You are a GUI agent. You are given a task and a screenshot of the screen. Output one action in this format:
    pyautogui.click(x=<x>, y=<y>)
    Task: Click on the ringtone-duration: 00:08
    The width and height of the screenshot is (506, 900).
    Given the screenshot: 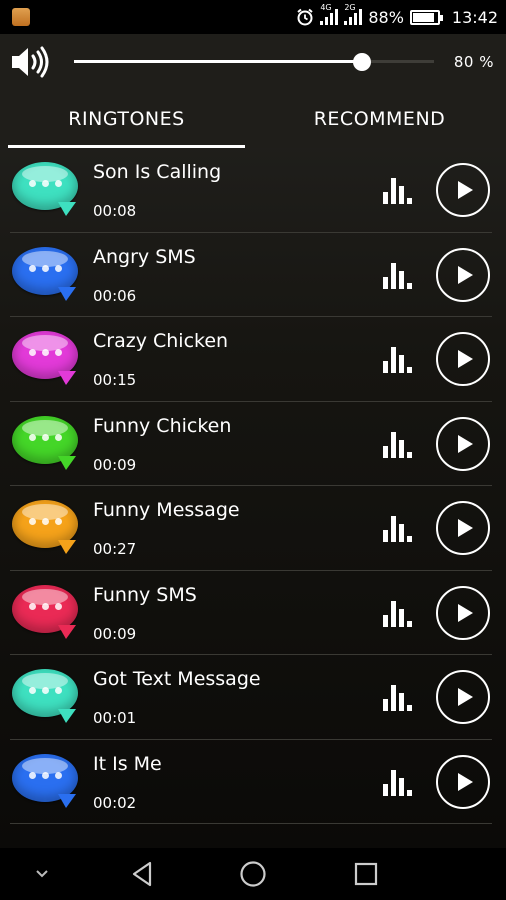 What is the action you would take?
    pyautogui.click(x=115, y=211)
    